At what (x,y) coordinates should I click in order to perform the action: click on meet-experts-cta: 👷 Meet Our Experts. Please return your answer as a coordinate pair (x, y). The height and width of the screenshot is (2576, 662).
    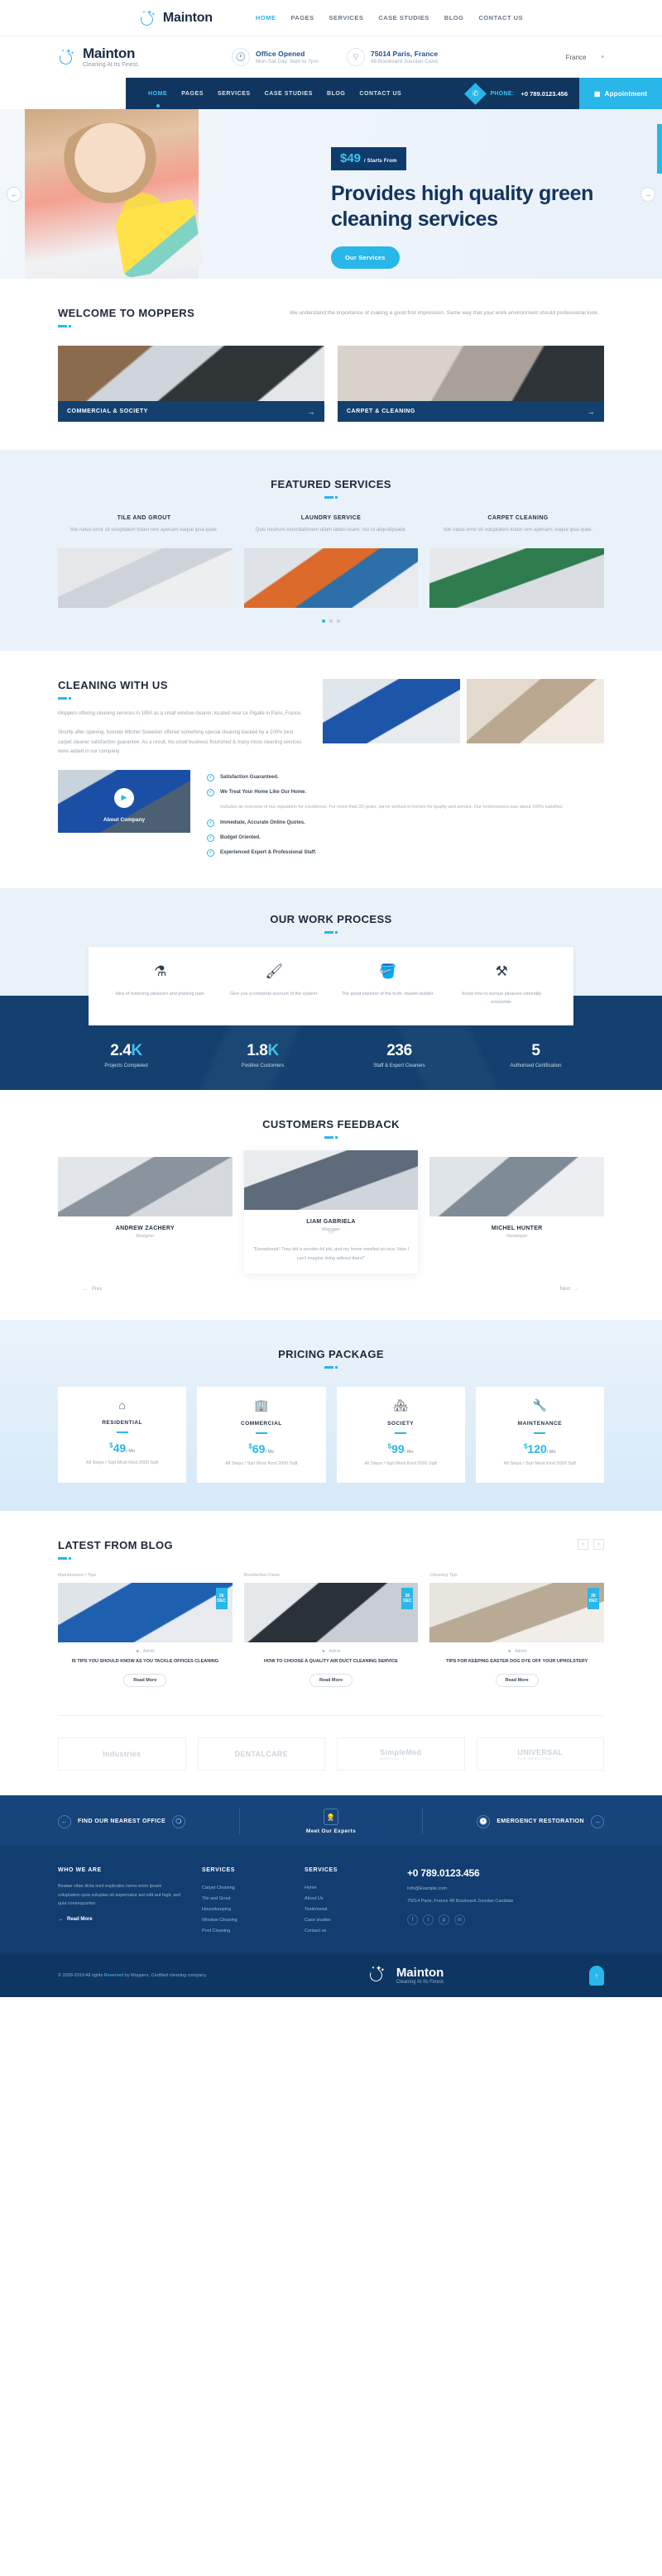
    Looking at the image, I should click on (331, 1822).